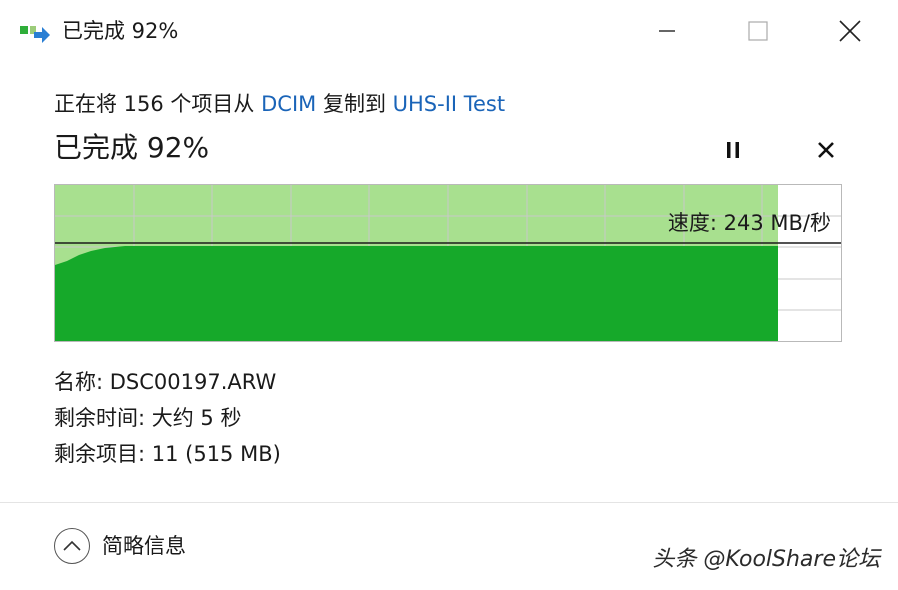  I want to click on maximize-button, so click(758, 31).